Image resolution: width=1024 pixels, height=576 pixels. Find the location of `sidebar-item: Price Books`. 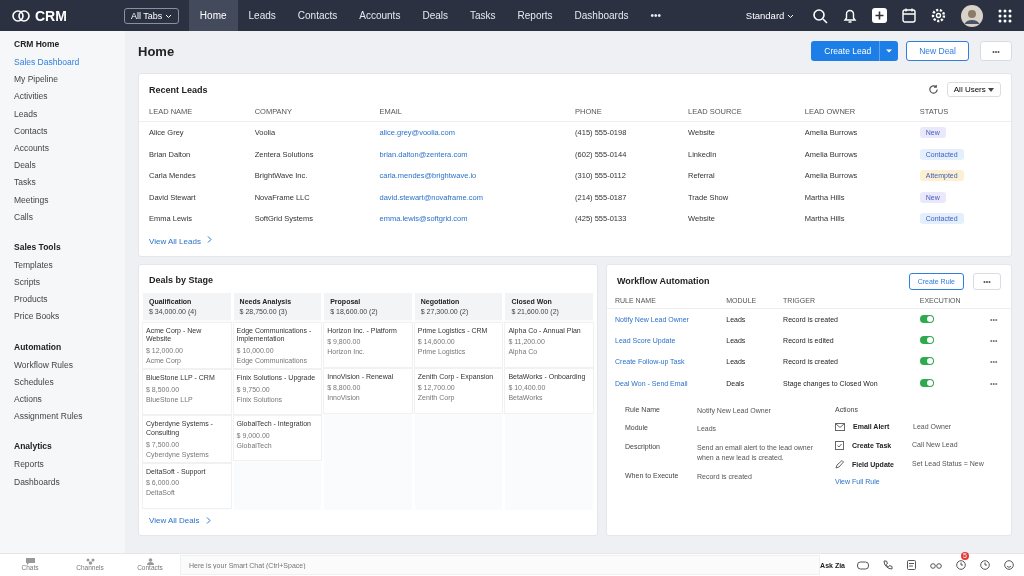

sidebar-item: Price Books is located at coordinates (69, 317).